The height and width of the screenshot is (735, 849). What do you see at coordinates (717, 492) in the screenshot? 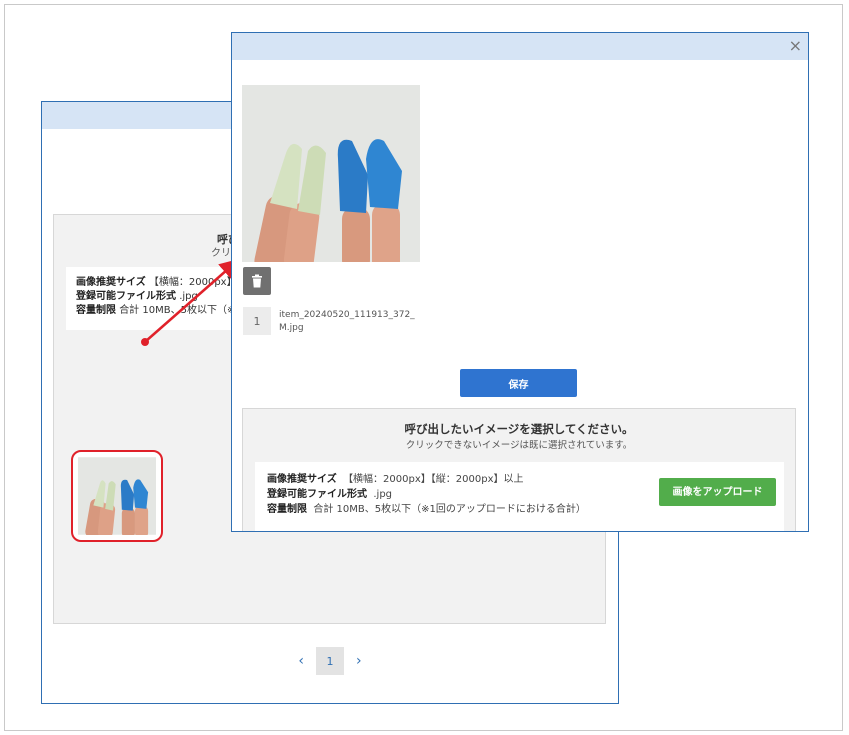
I see `upload-image-button: 画像をアップロード` at bounding box center [717, 492].